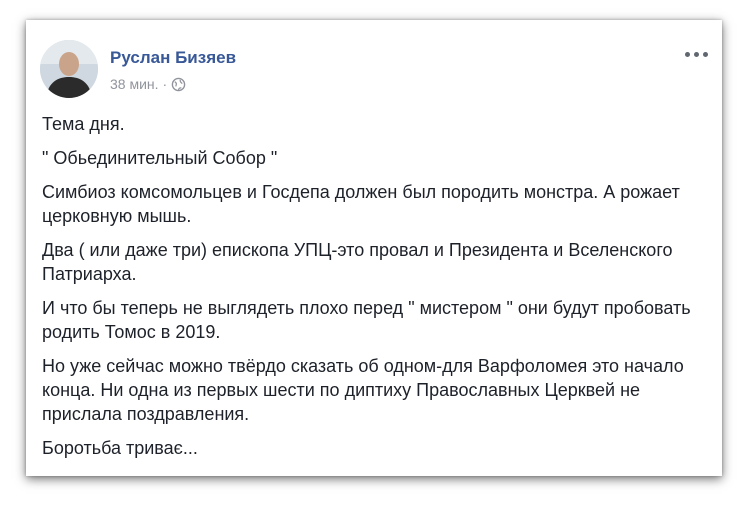 Image resolution: width=750 pixels, height=506 pixels. I want to click on globe-icon, so click(178, 84).